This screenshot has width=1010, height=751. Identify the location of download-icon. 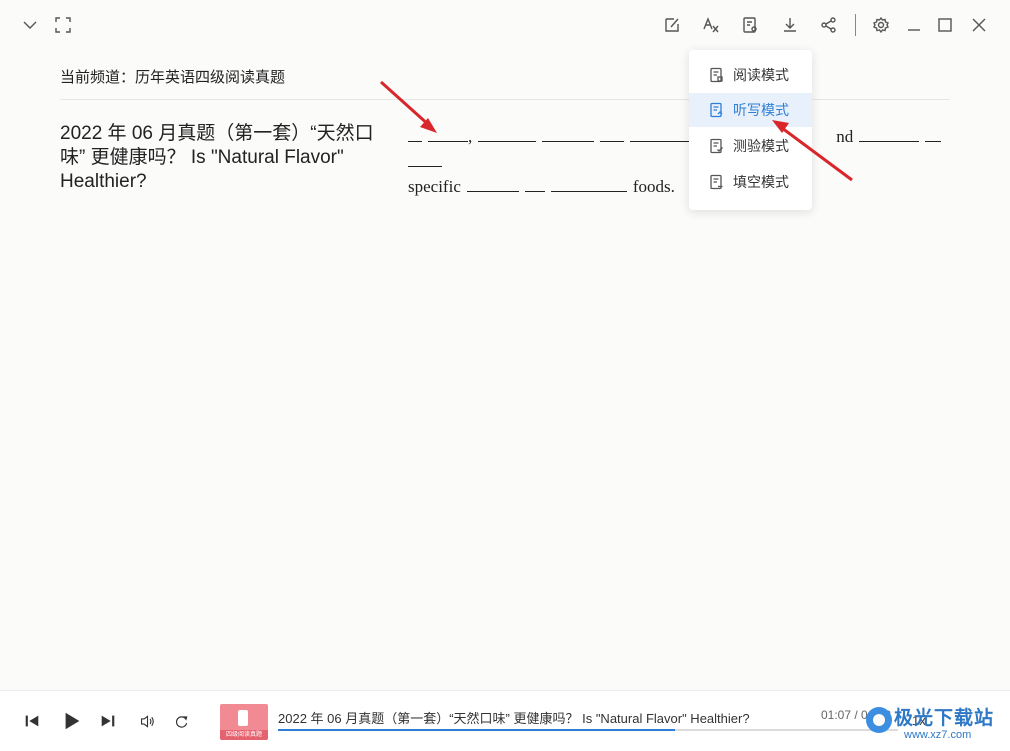
(790, 25).